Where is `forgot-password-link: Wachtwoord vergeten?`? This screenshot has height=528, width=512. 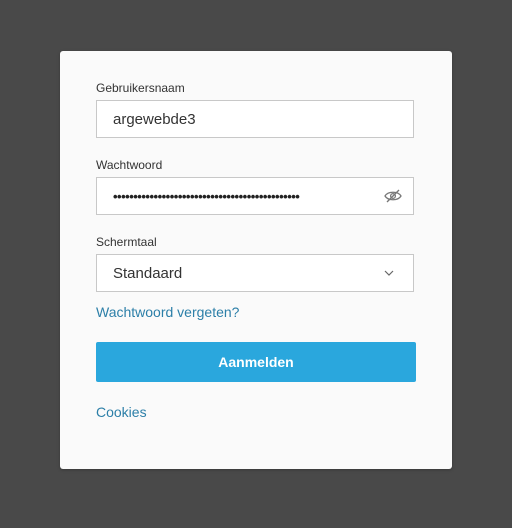 forgot-password-link: Wachtwoord vergeten? is located at coordinates (167, 312).